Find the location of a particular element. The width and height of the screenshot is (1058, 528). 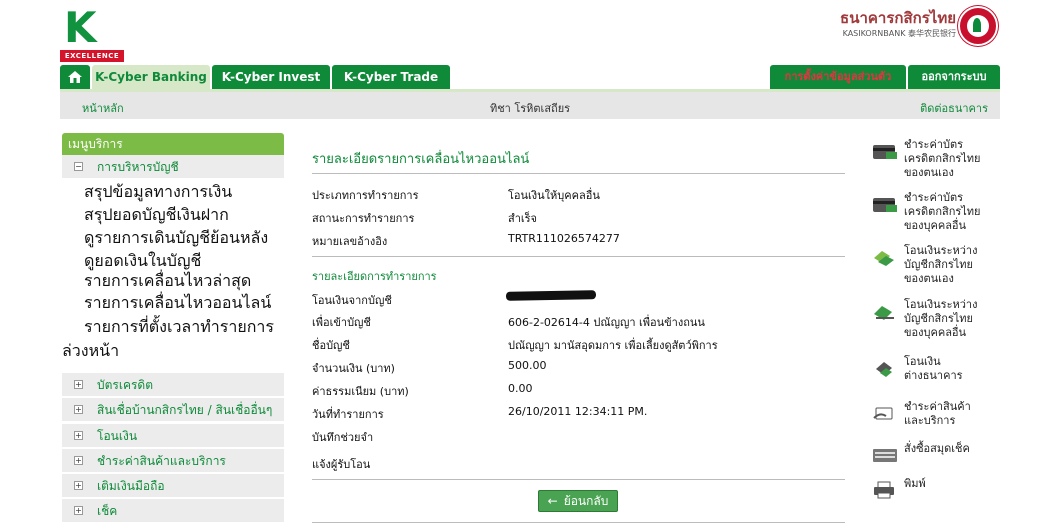

sidebar-category-cheque: + เช็ค is located at coordinates (173, 511).